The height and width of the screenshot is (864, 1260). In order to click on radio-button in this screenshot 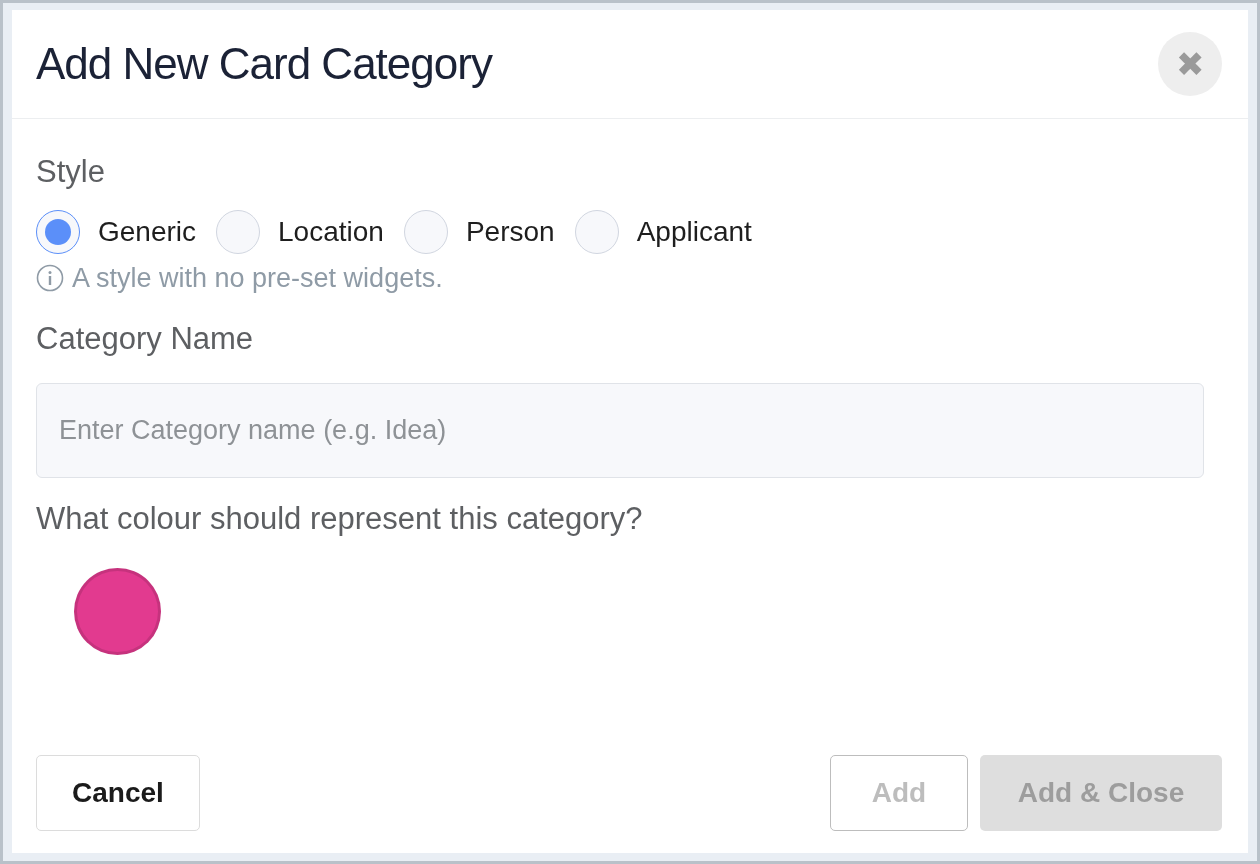, I will do `click(58, 231)`.